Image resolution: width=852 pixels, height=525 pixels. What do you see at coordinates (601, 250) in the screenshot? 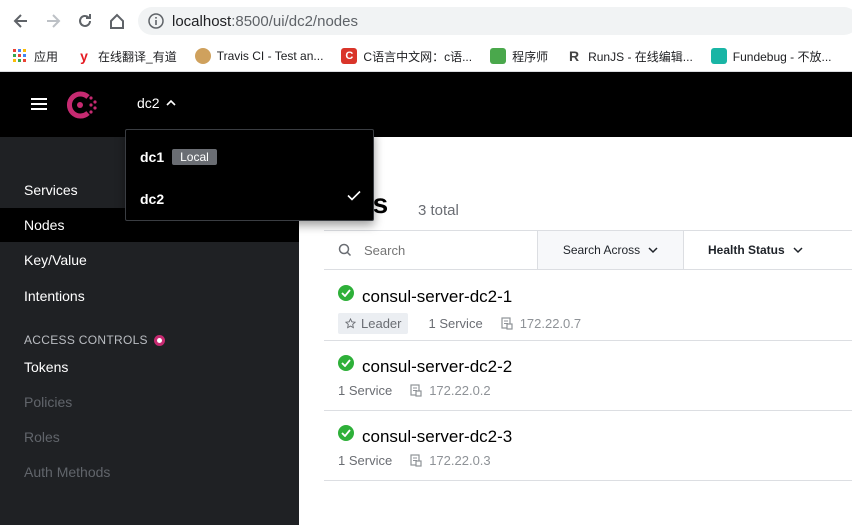
I see `search-across-label: Search Across` at bounding box center [601, 250].